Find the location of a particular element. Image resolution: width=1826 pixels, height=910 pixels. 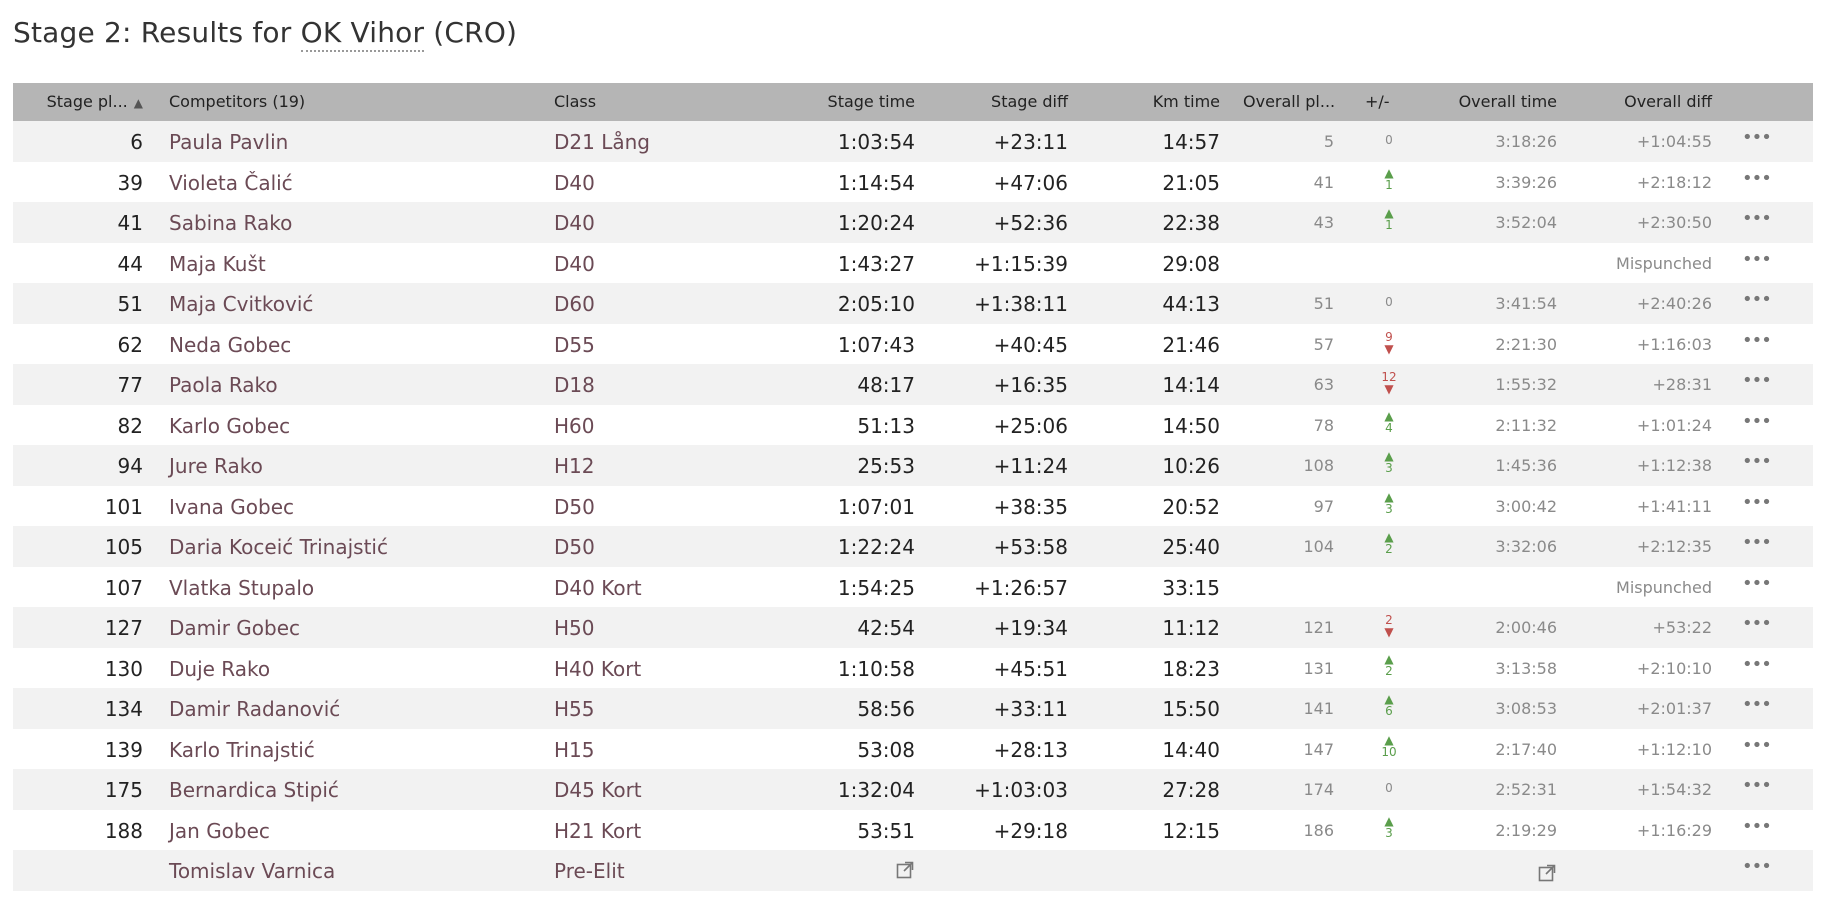

sort-ascending-icon: ▲ is located at coordinates (138, 103).